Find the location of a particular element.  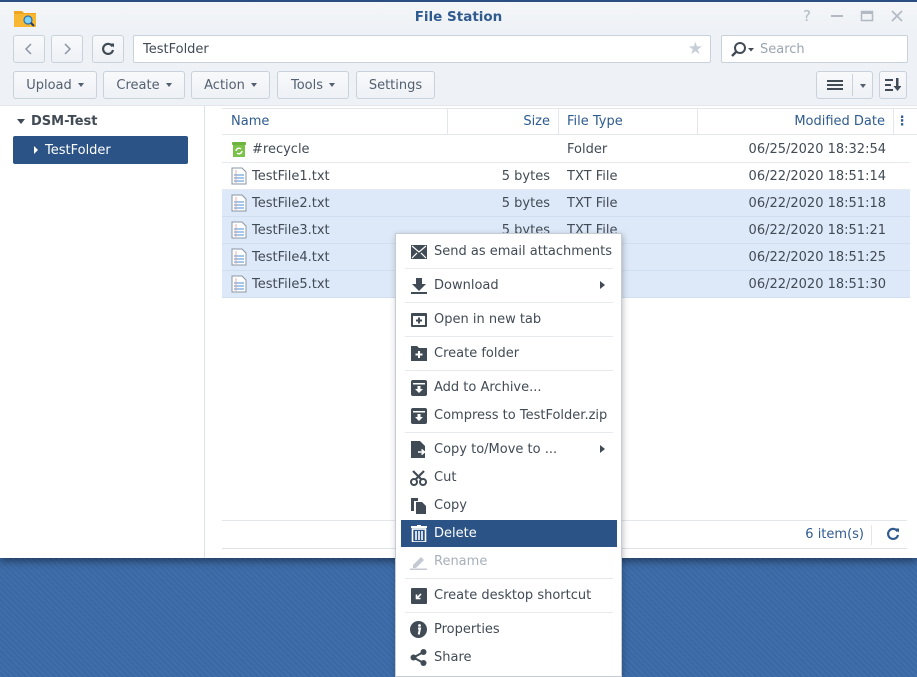

copy-move-icon is located at coordinates (418, 449).